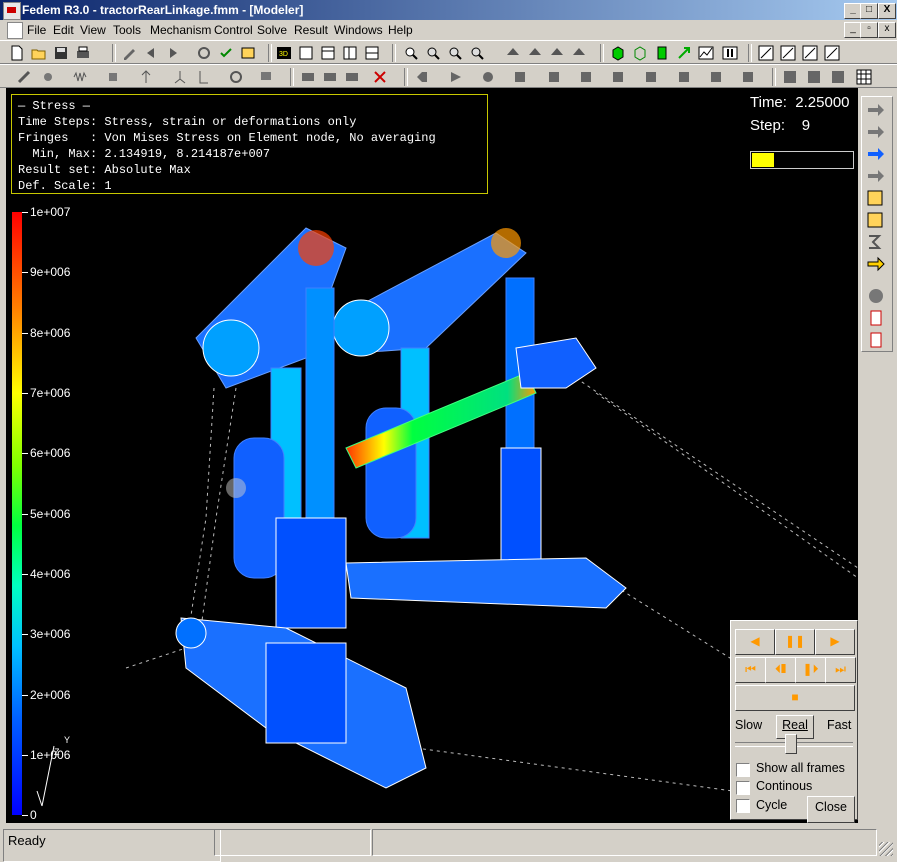  I want to click on menu-result: Result, so click(311, 30).